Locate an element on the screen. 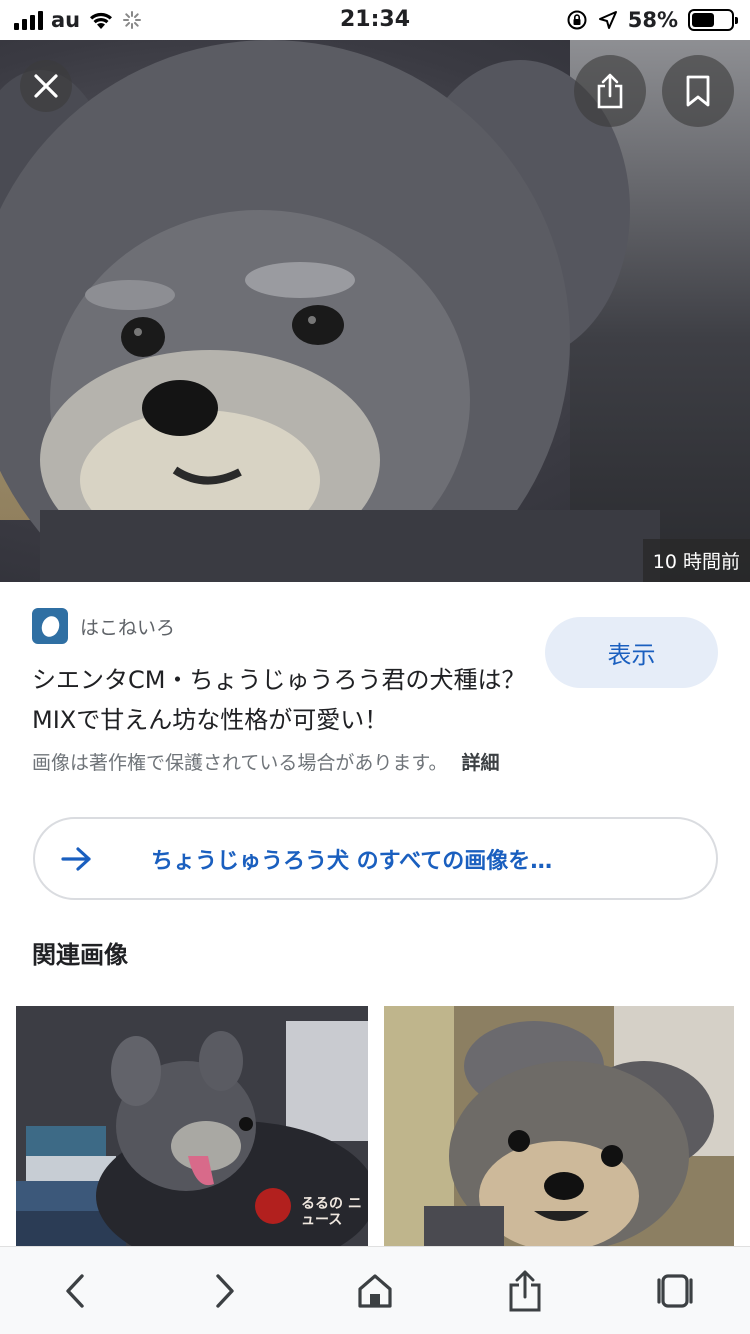  copyright-text: 画像は著作権で保護されている場合があります。 is located at coordinates (240, 763).